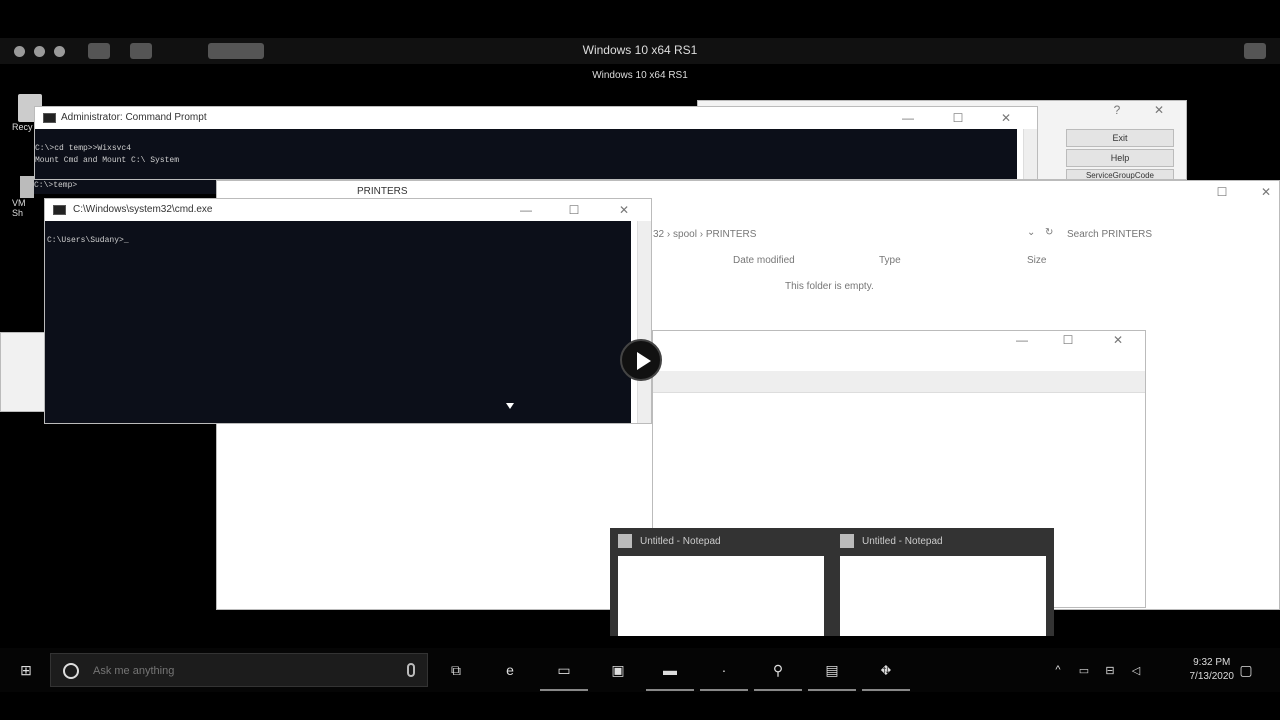 The image size is (1280, 720). I want to click on help-button: Help, so click(1120, 158).